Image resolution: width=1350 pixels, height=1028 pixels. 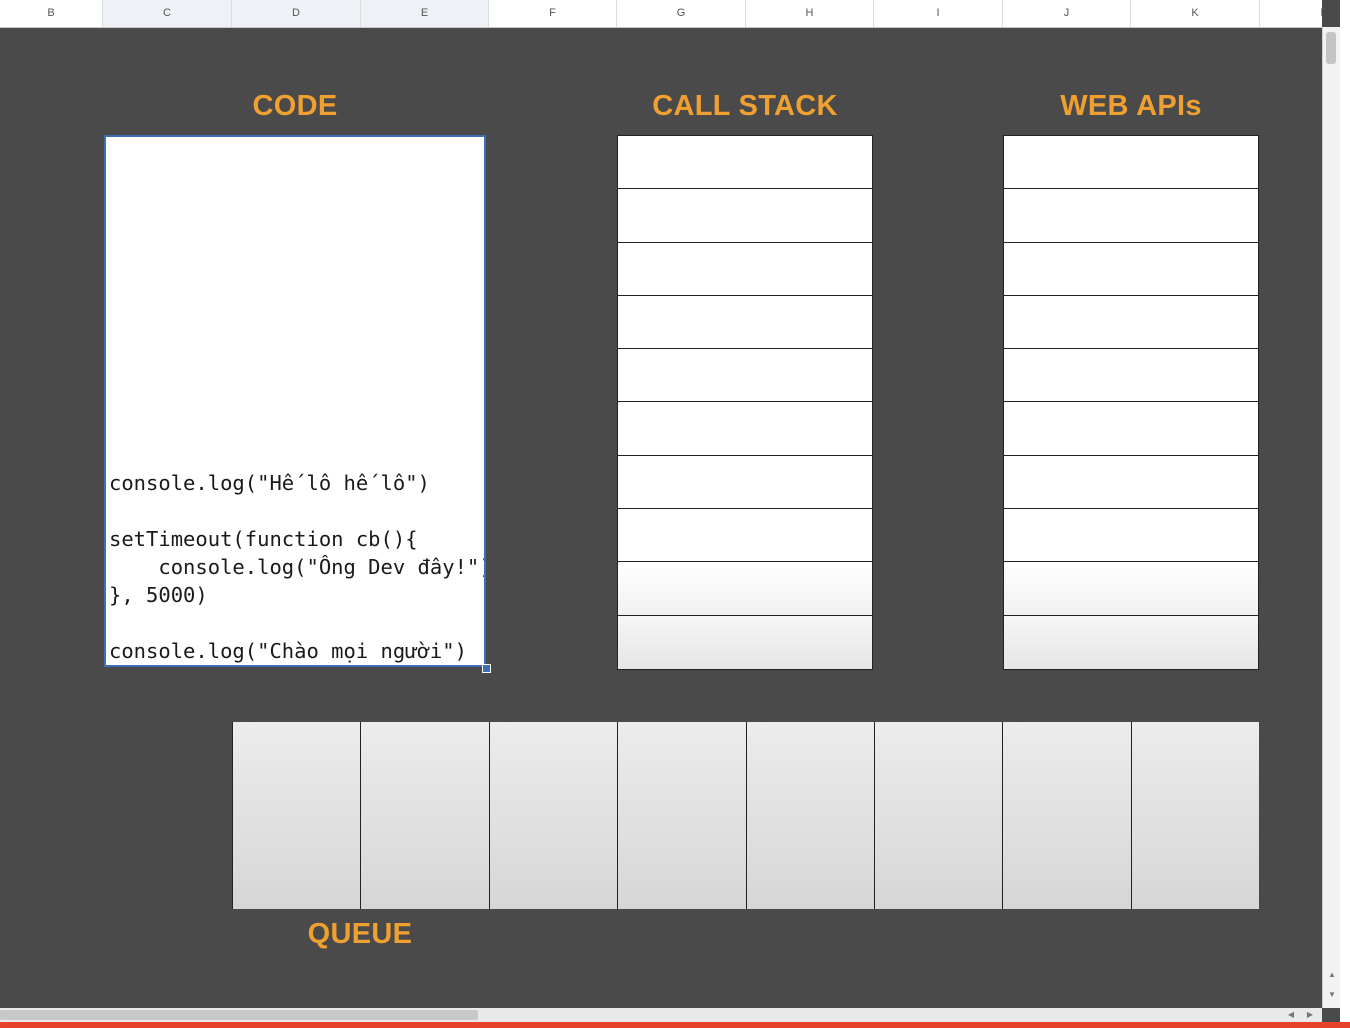 I want to click on code-title: CODE, so click(x=295, y=106).